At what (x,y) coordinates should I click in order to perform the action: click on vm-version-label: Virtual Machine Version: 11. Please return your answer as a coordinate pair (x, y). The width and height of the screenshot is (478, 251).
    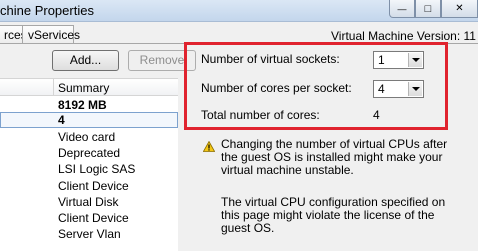
    Looking at the image, I should click on (403, 36).